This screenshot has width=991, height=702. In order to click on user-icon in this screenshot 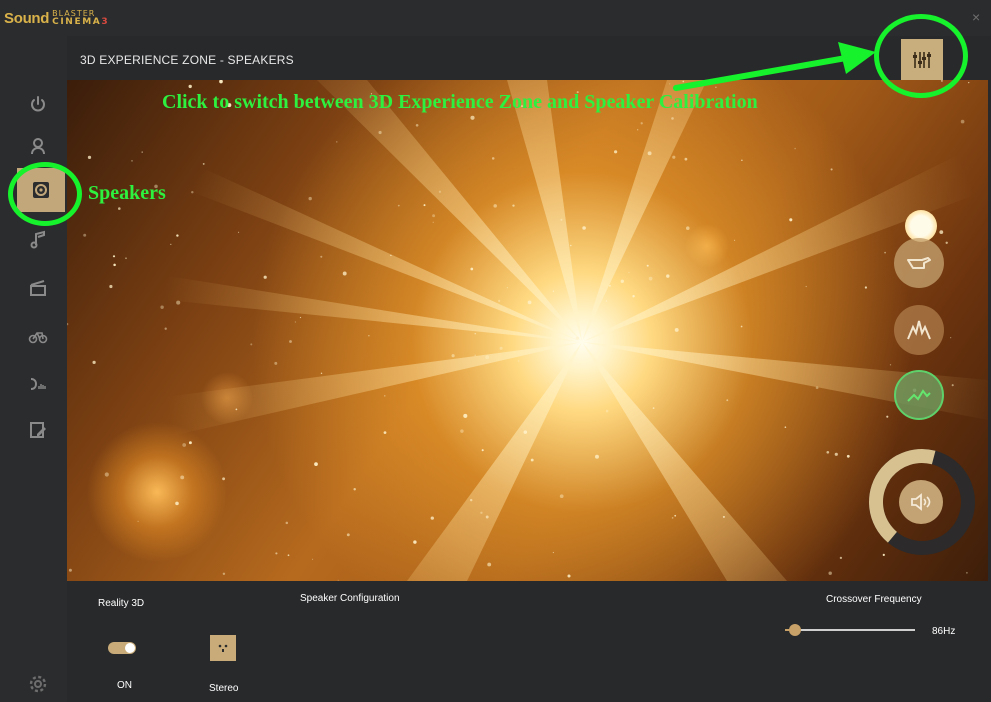, I will do `click(38, 146)`.